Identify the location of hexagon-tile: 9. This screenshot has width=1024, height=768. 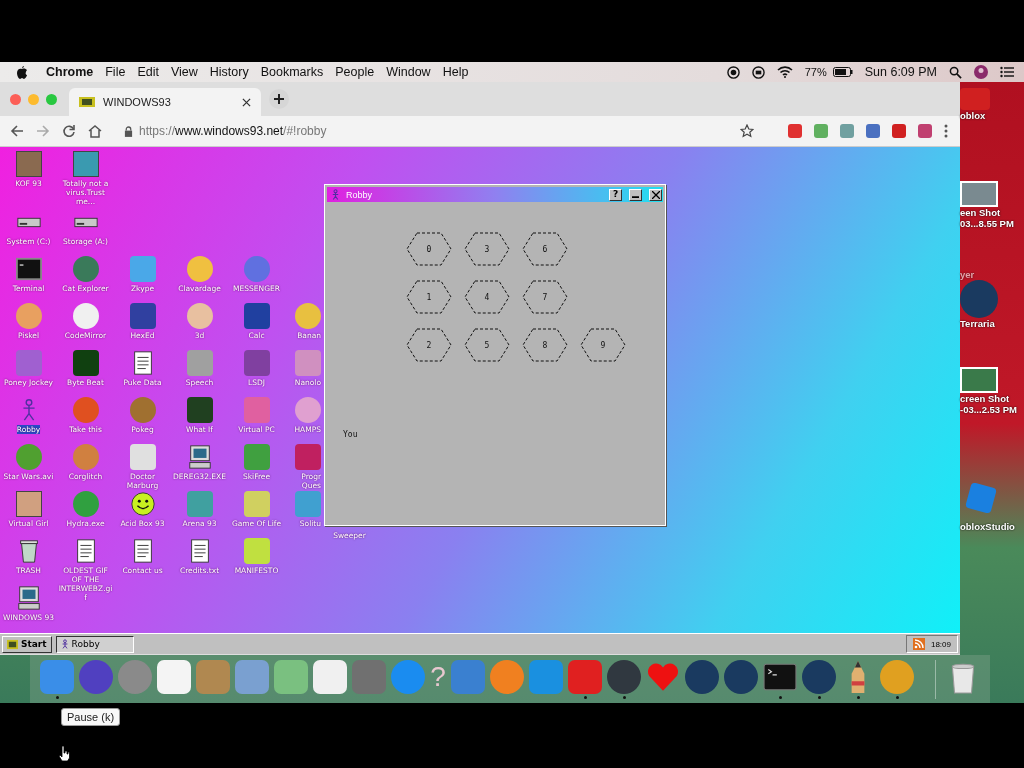
(603, 345).